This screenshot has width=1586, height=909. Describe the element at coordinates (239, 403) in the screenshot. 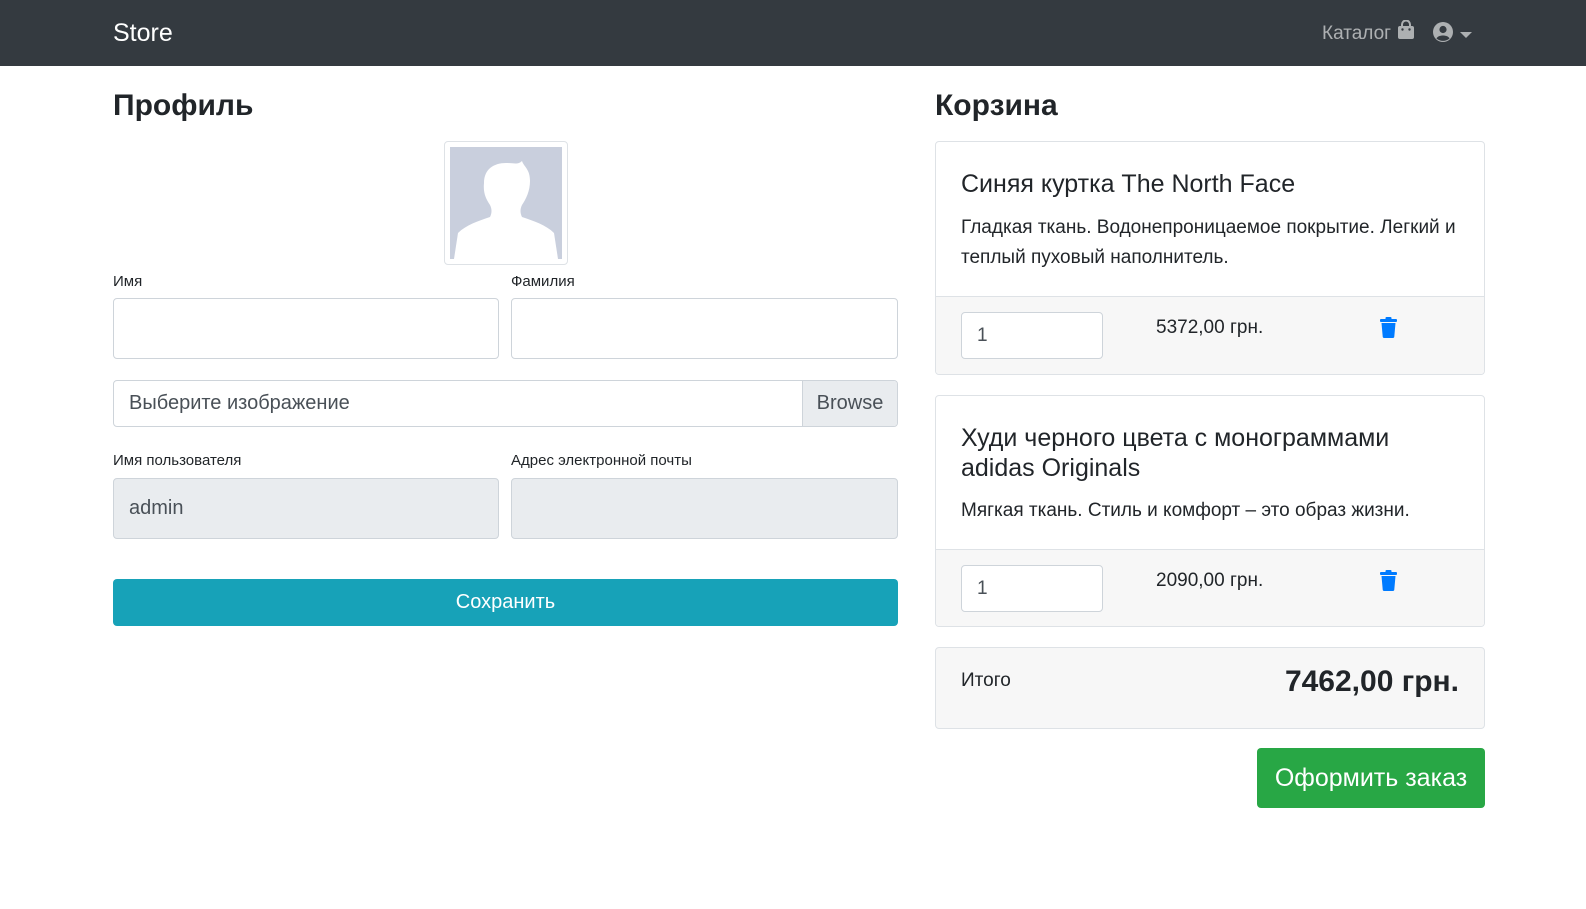

I see `file-input-placeholder: Выберите изображение` at that location.